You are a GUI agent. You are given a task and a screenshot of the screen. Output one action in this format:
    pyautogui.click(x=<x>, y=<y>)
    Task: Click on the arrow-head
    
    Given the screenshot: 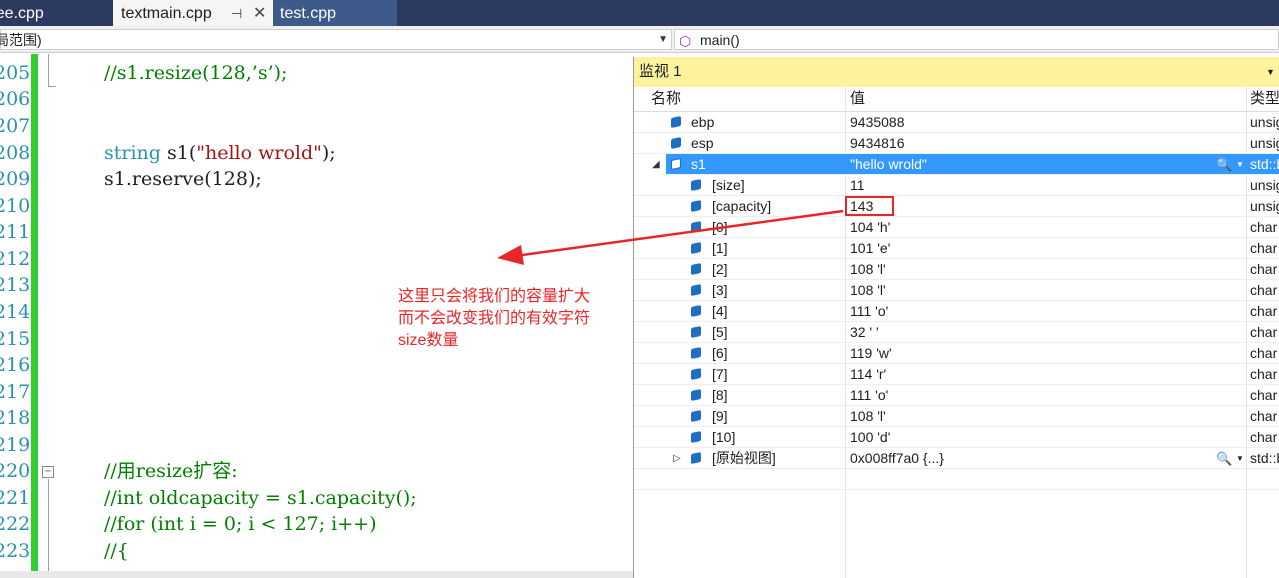 What is the action you would take?
    pyautogui.click(x=510, y=255)
    